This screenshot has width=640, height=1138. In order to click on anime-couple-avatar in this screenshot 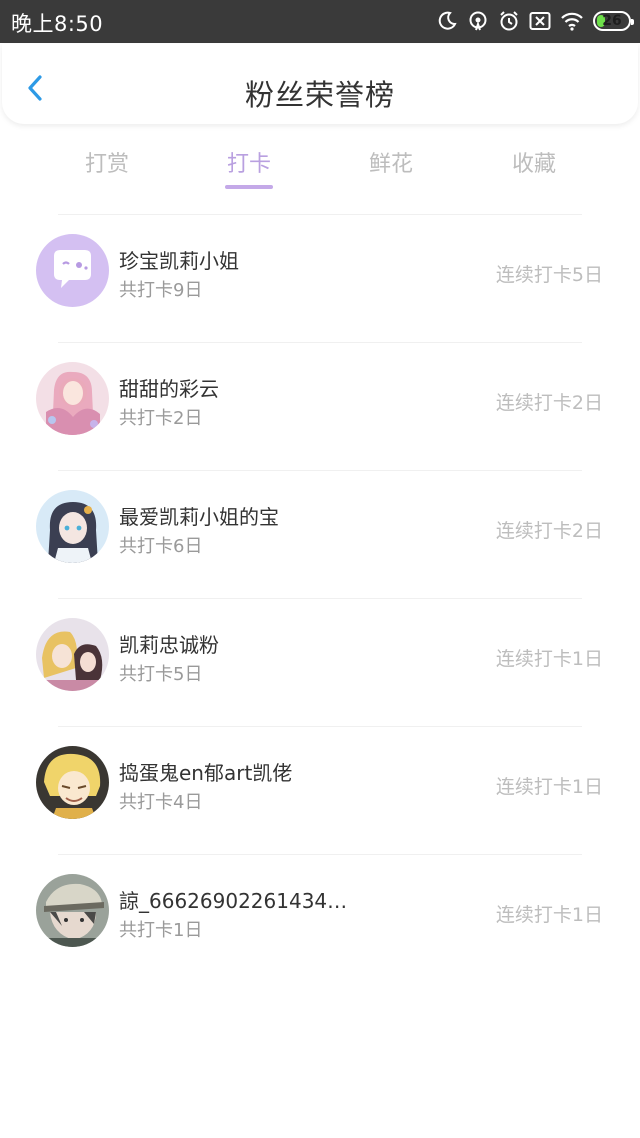, I will do `click(72, 654)`.